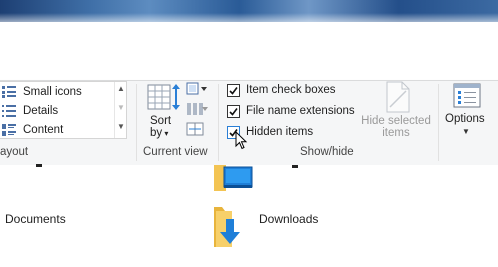 Image resolution: width=498 pixels, height=267 pixels. I want to click on sort-by-label: by ▾, so click(159, 133).